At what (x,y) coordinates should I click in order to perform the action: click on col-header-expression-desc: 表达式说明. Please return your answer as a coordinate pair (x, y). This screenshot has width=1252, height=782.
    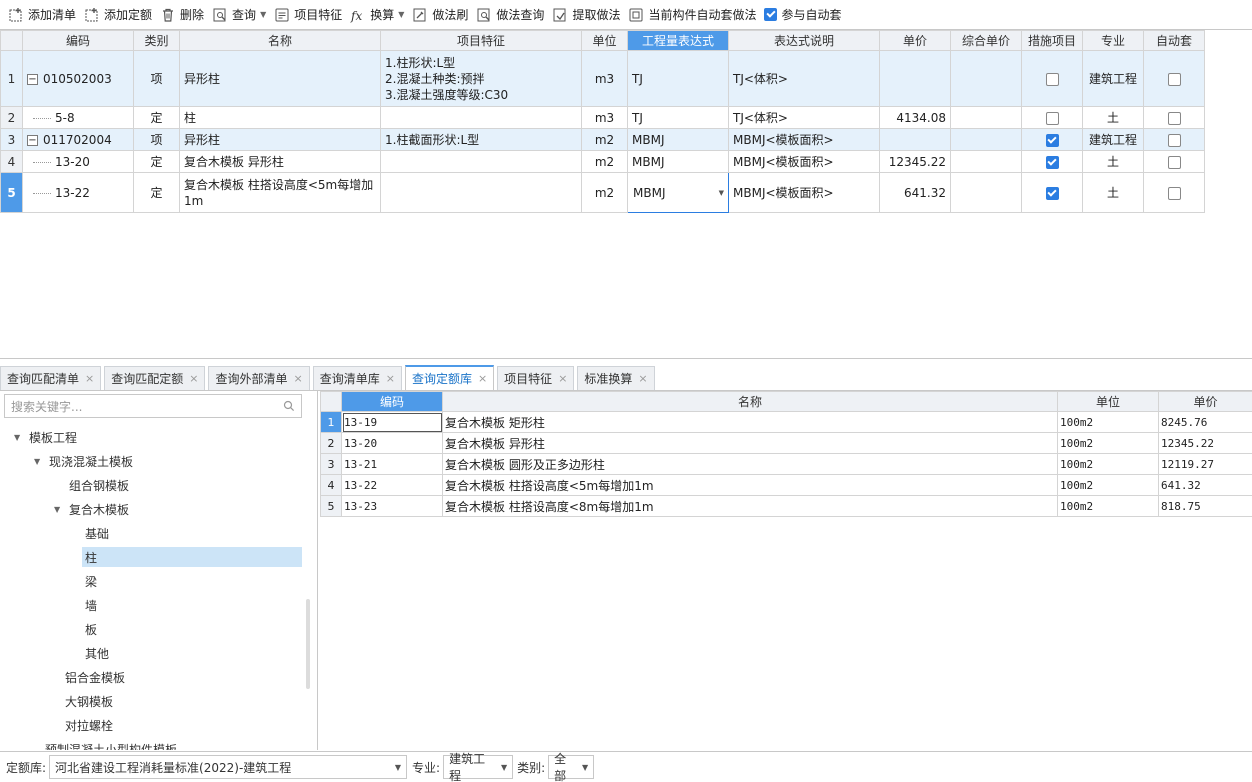
    Looking at the image, I should click on (804, 40).